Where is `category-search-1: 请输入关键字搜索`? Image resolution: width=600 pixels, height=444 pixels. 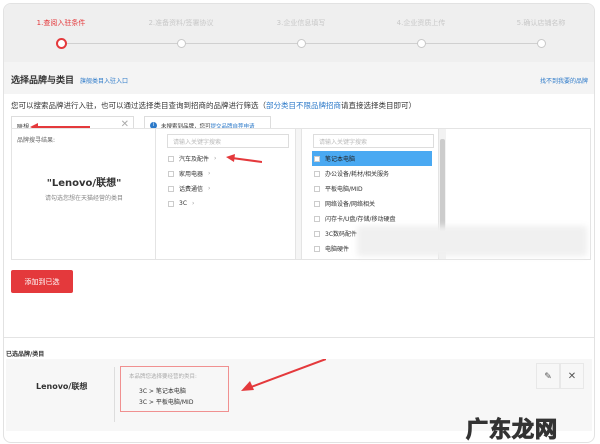 category-search-1: 请输入关键字搜索 is located at coordinates (228, 141).